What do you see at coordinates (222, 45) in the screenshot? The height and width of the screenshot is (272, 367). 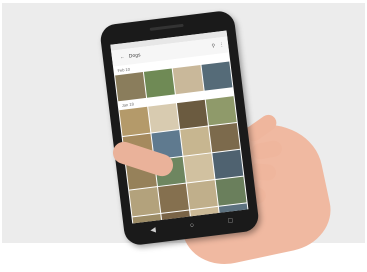 I see `more-vert-icon: ⋮` at bounding box center [222, 45].